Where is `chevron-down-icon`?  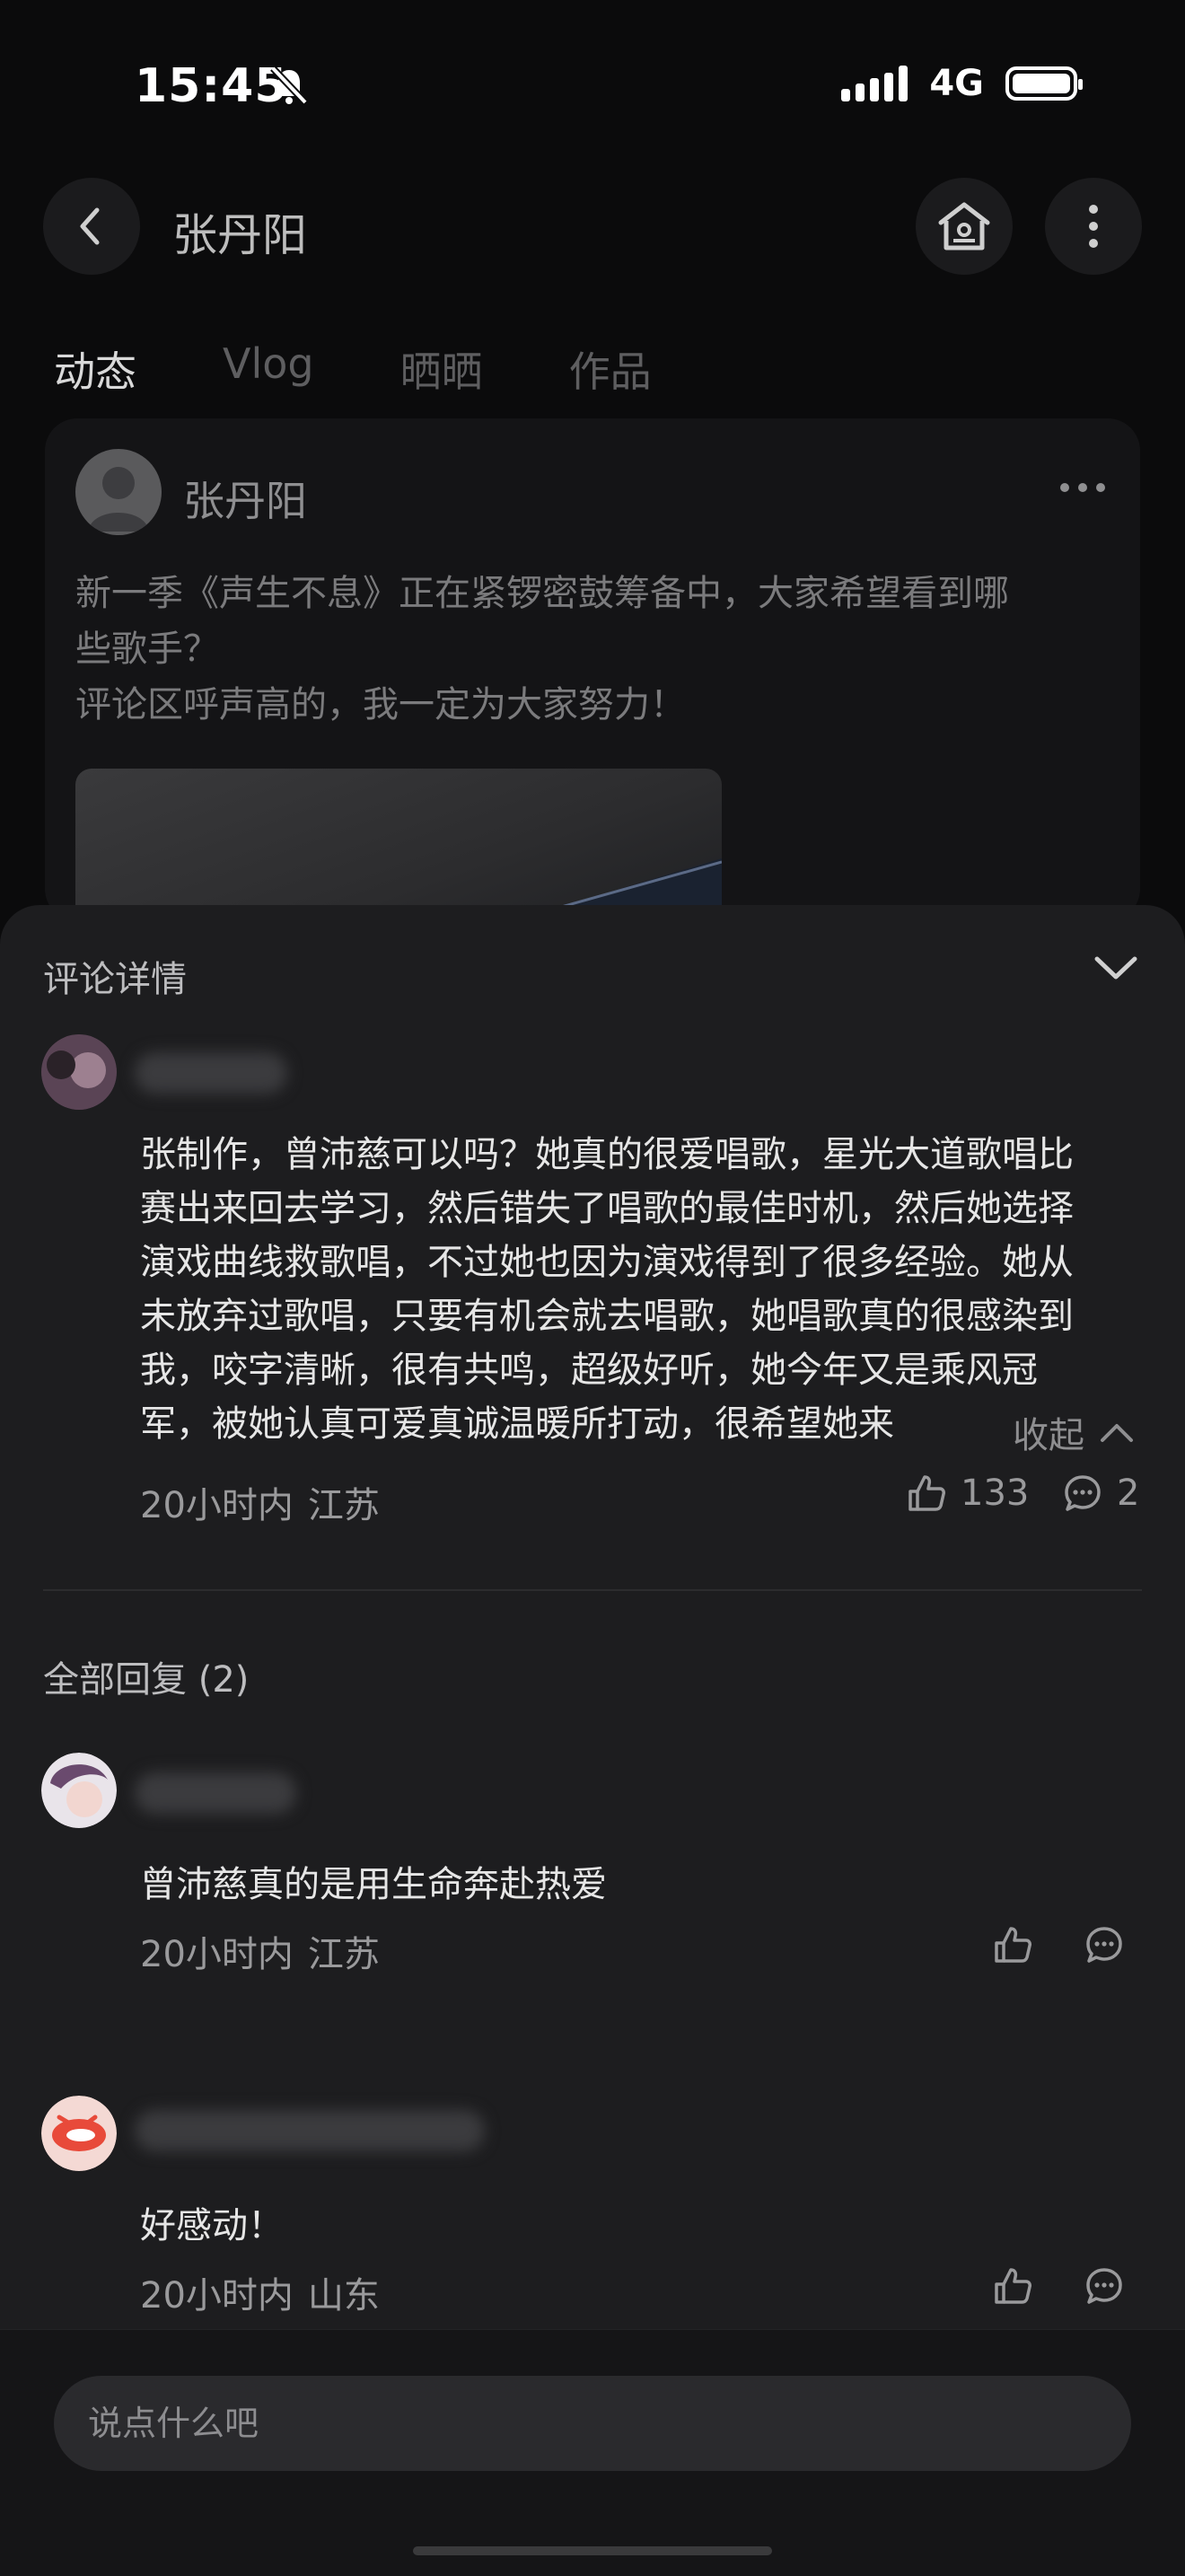 chevron-down-icon is located at coordinates (1115, 968).